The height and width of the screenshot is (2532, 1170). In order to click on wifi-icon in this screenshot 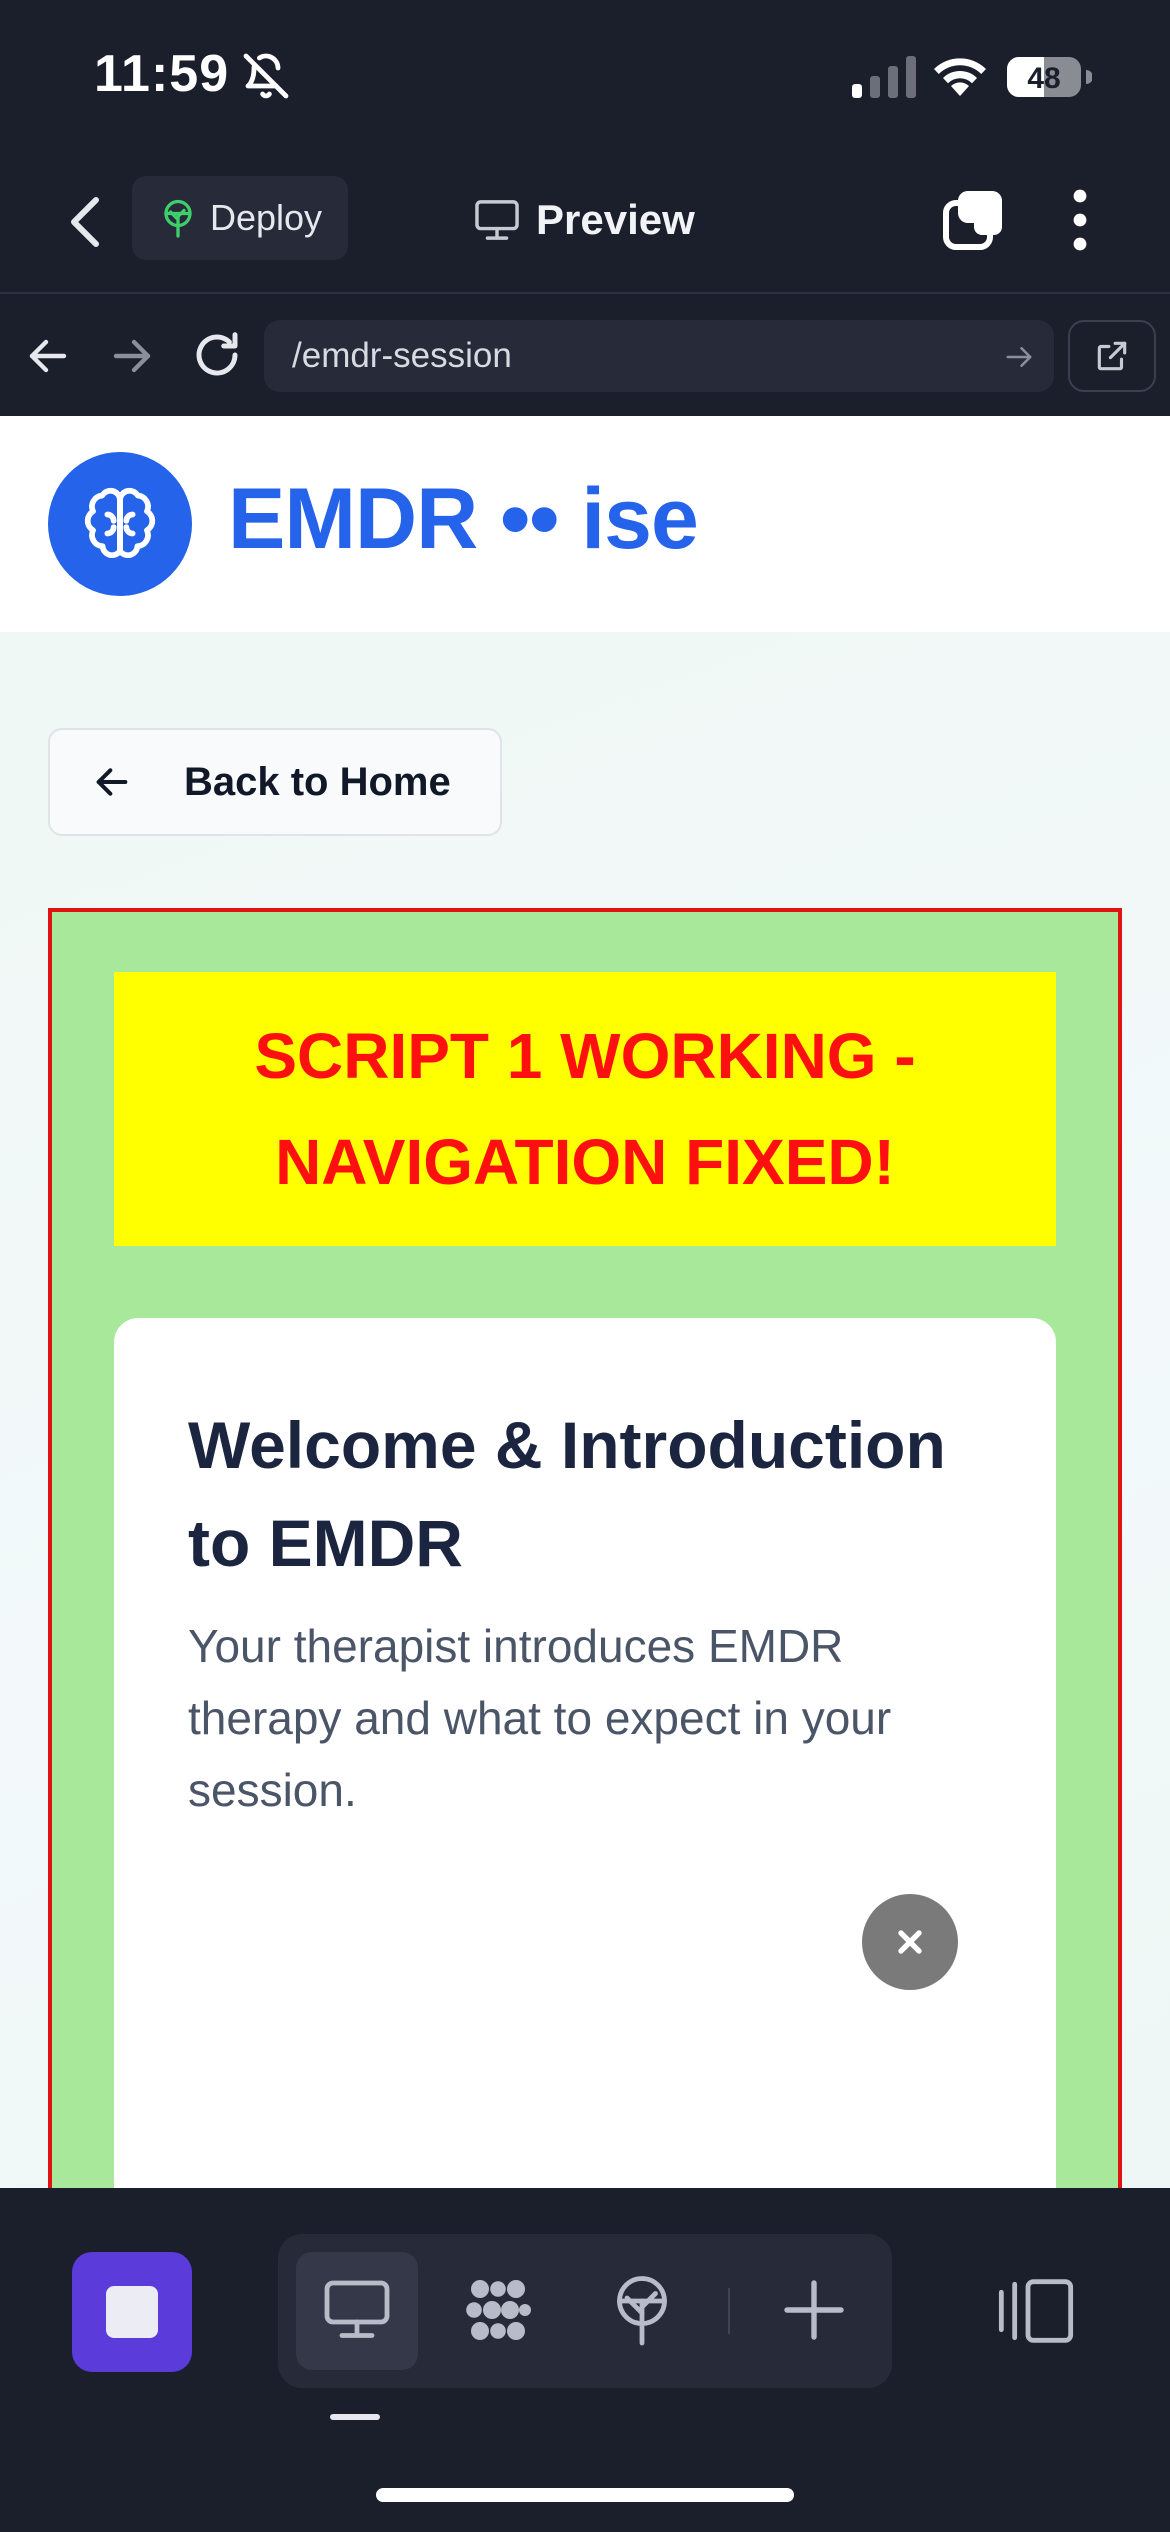, I will do `click(960, 77)`.